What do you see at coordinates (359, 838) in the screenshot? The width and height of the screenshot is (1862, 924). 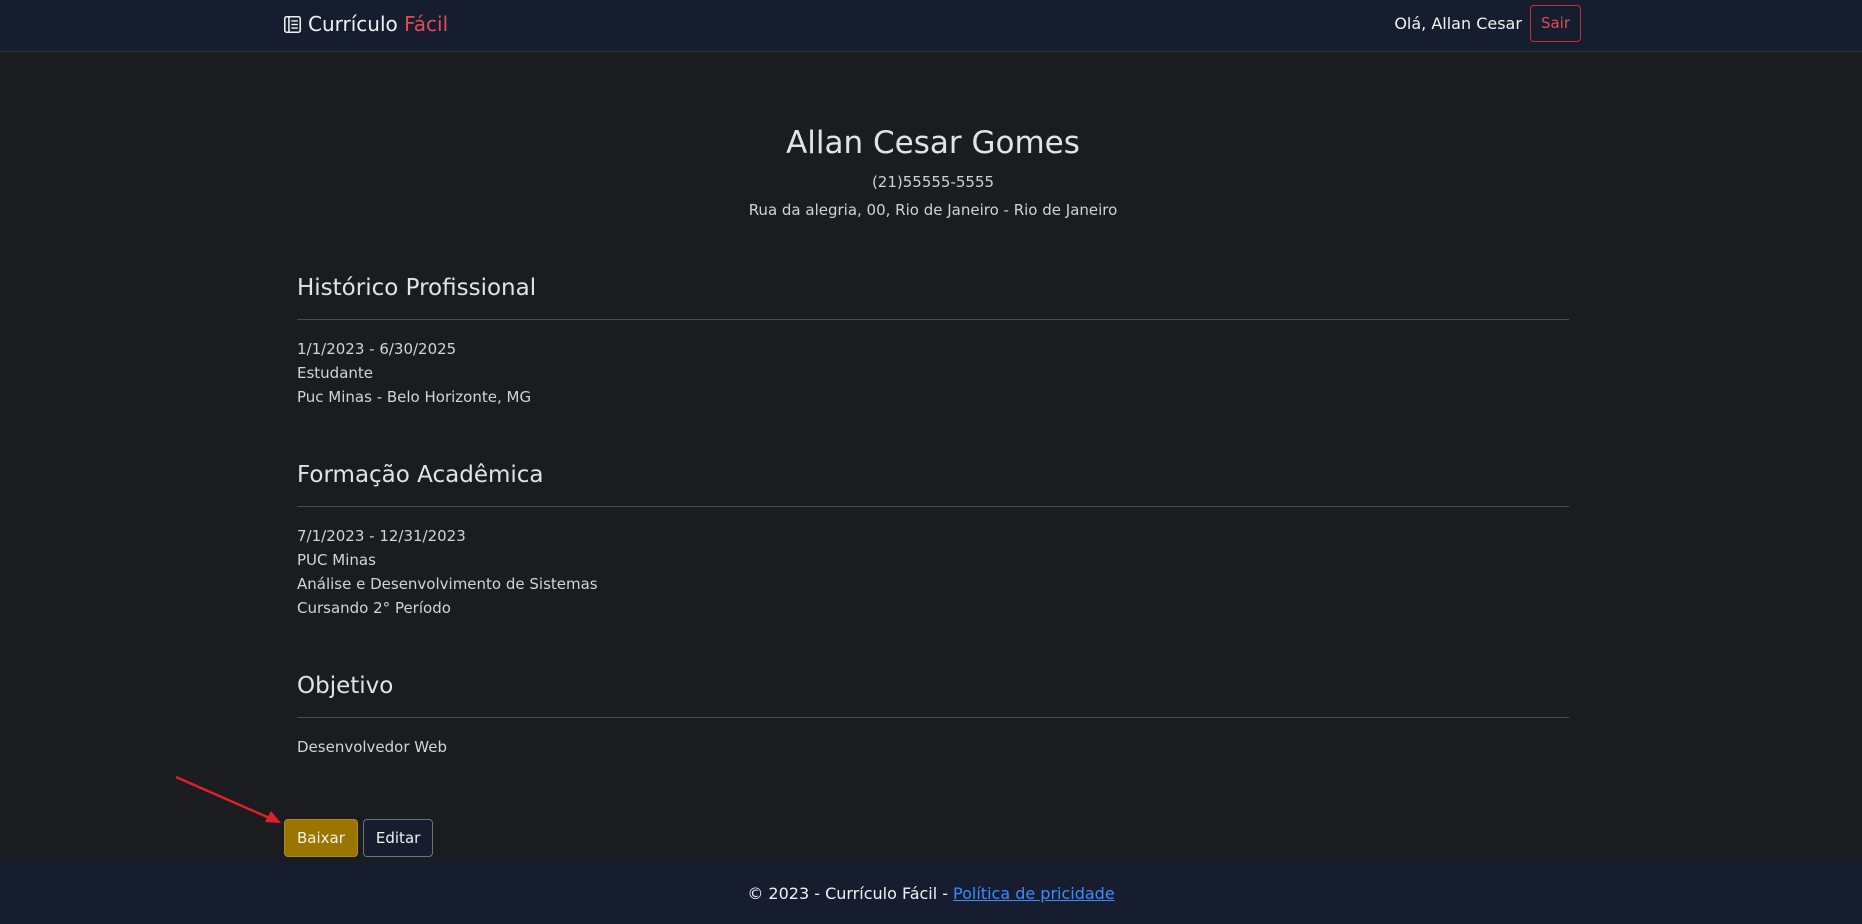 I see `resume-actions: Baixar Editar` at bounding box center [359, 838].